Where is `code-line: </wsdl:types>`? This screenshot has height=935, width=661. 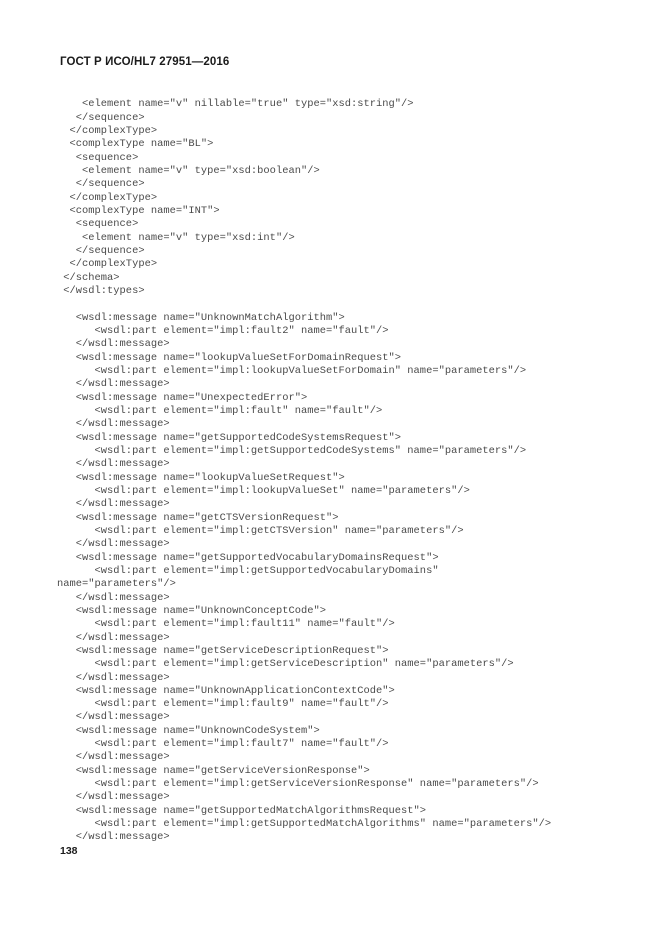
code-line: </wsdl:types> is located at coordinates (101, 290).